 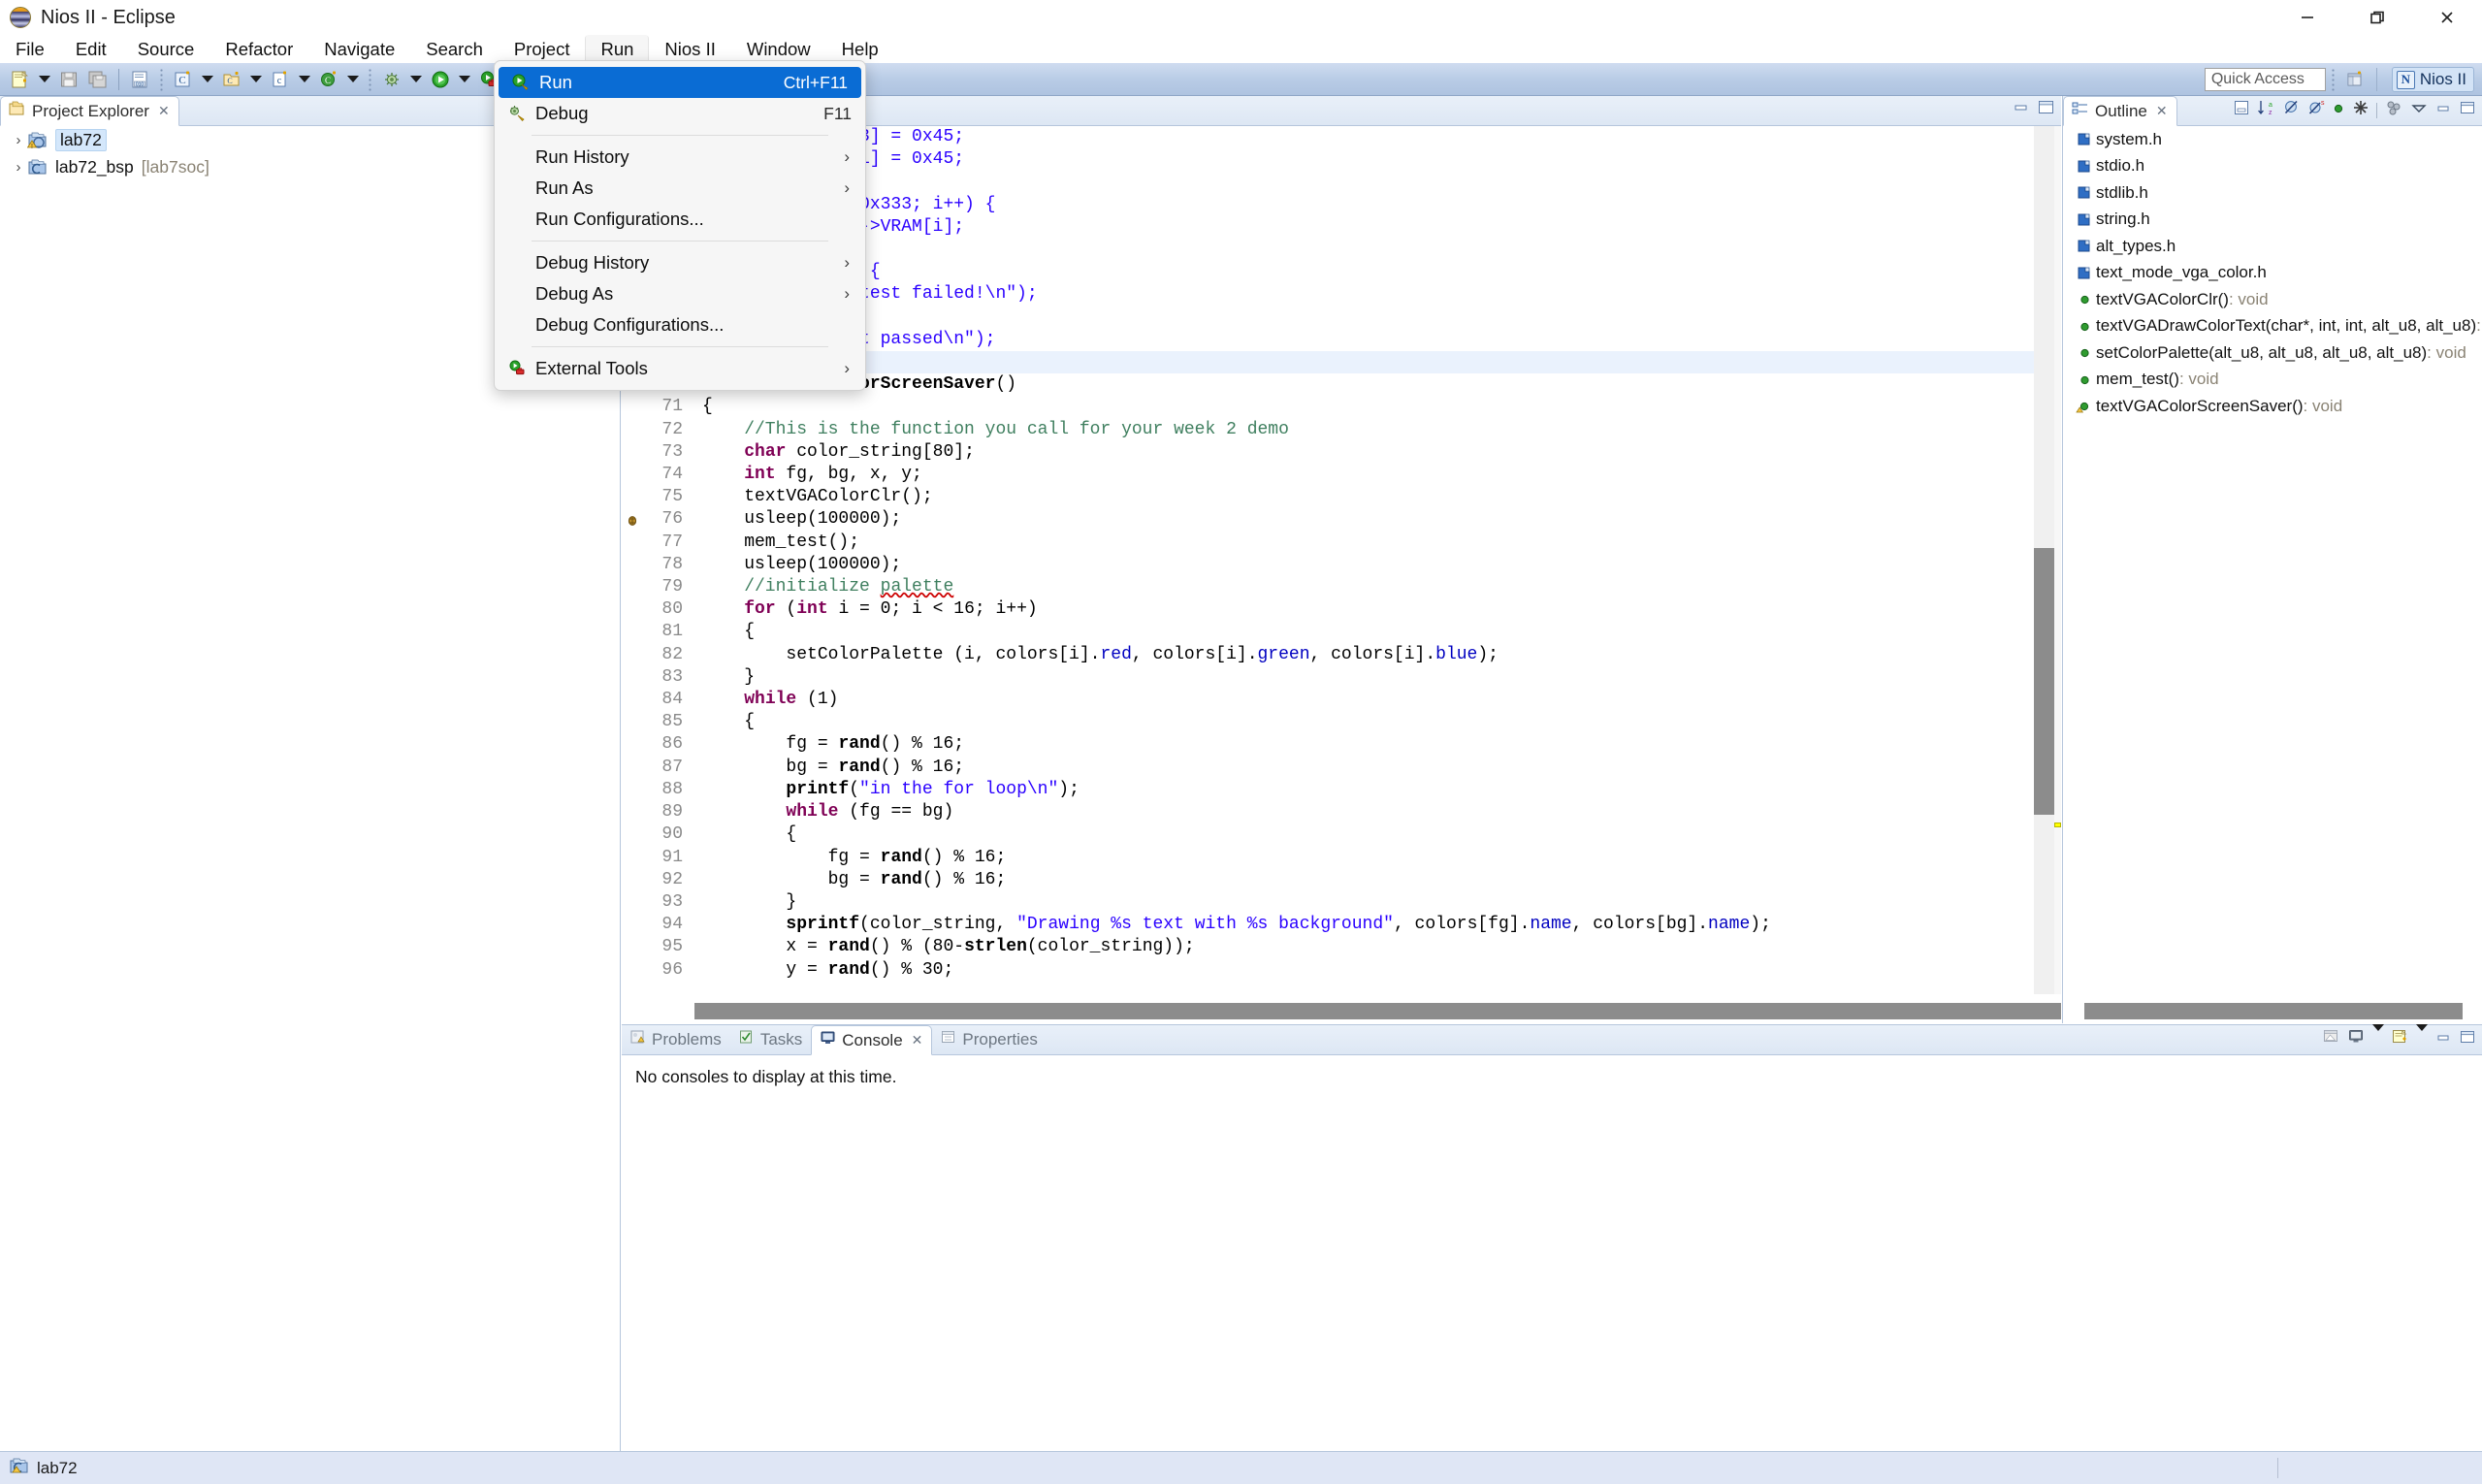 I want to click on menu-navigate: Navigate, so click(x=359, y=49).